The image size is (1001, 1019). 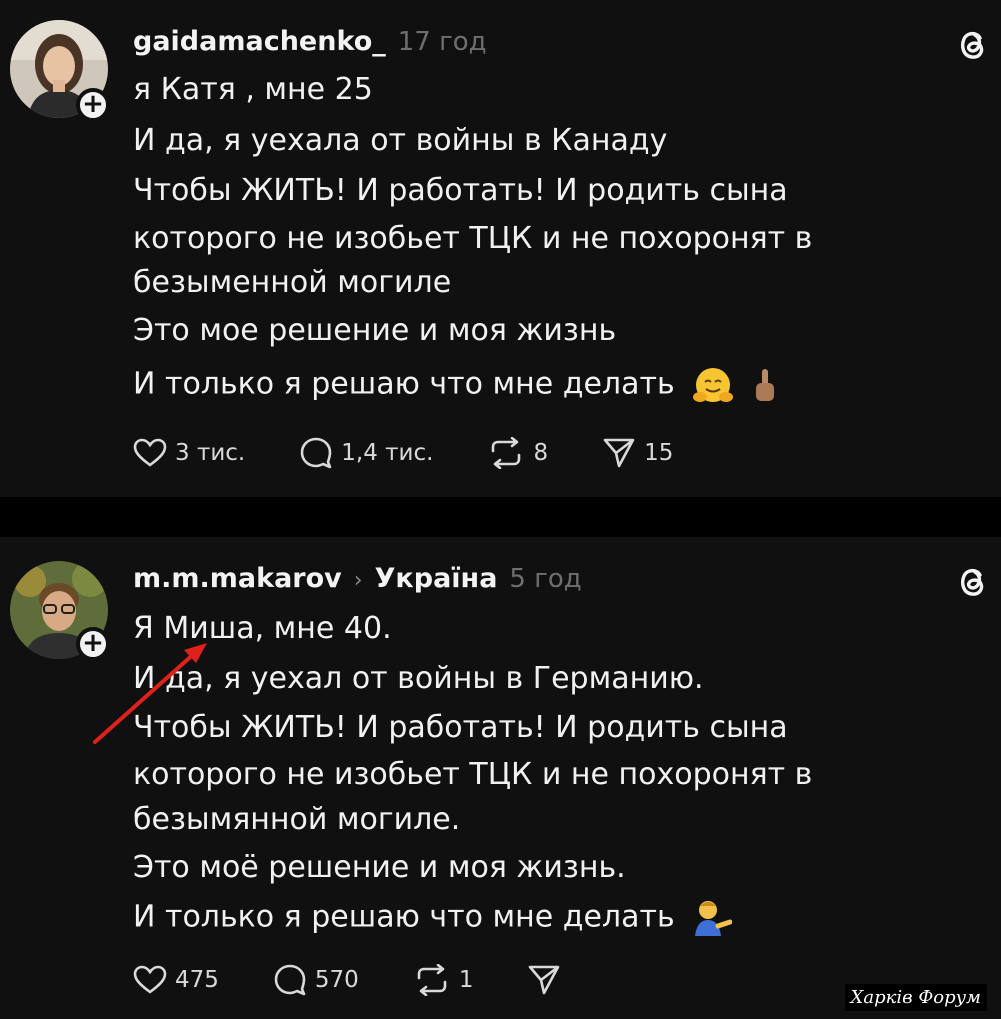 I want to click on post-text-line: безыменной могиле, so click(x=292, y=282).